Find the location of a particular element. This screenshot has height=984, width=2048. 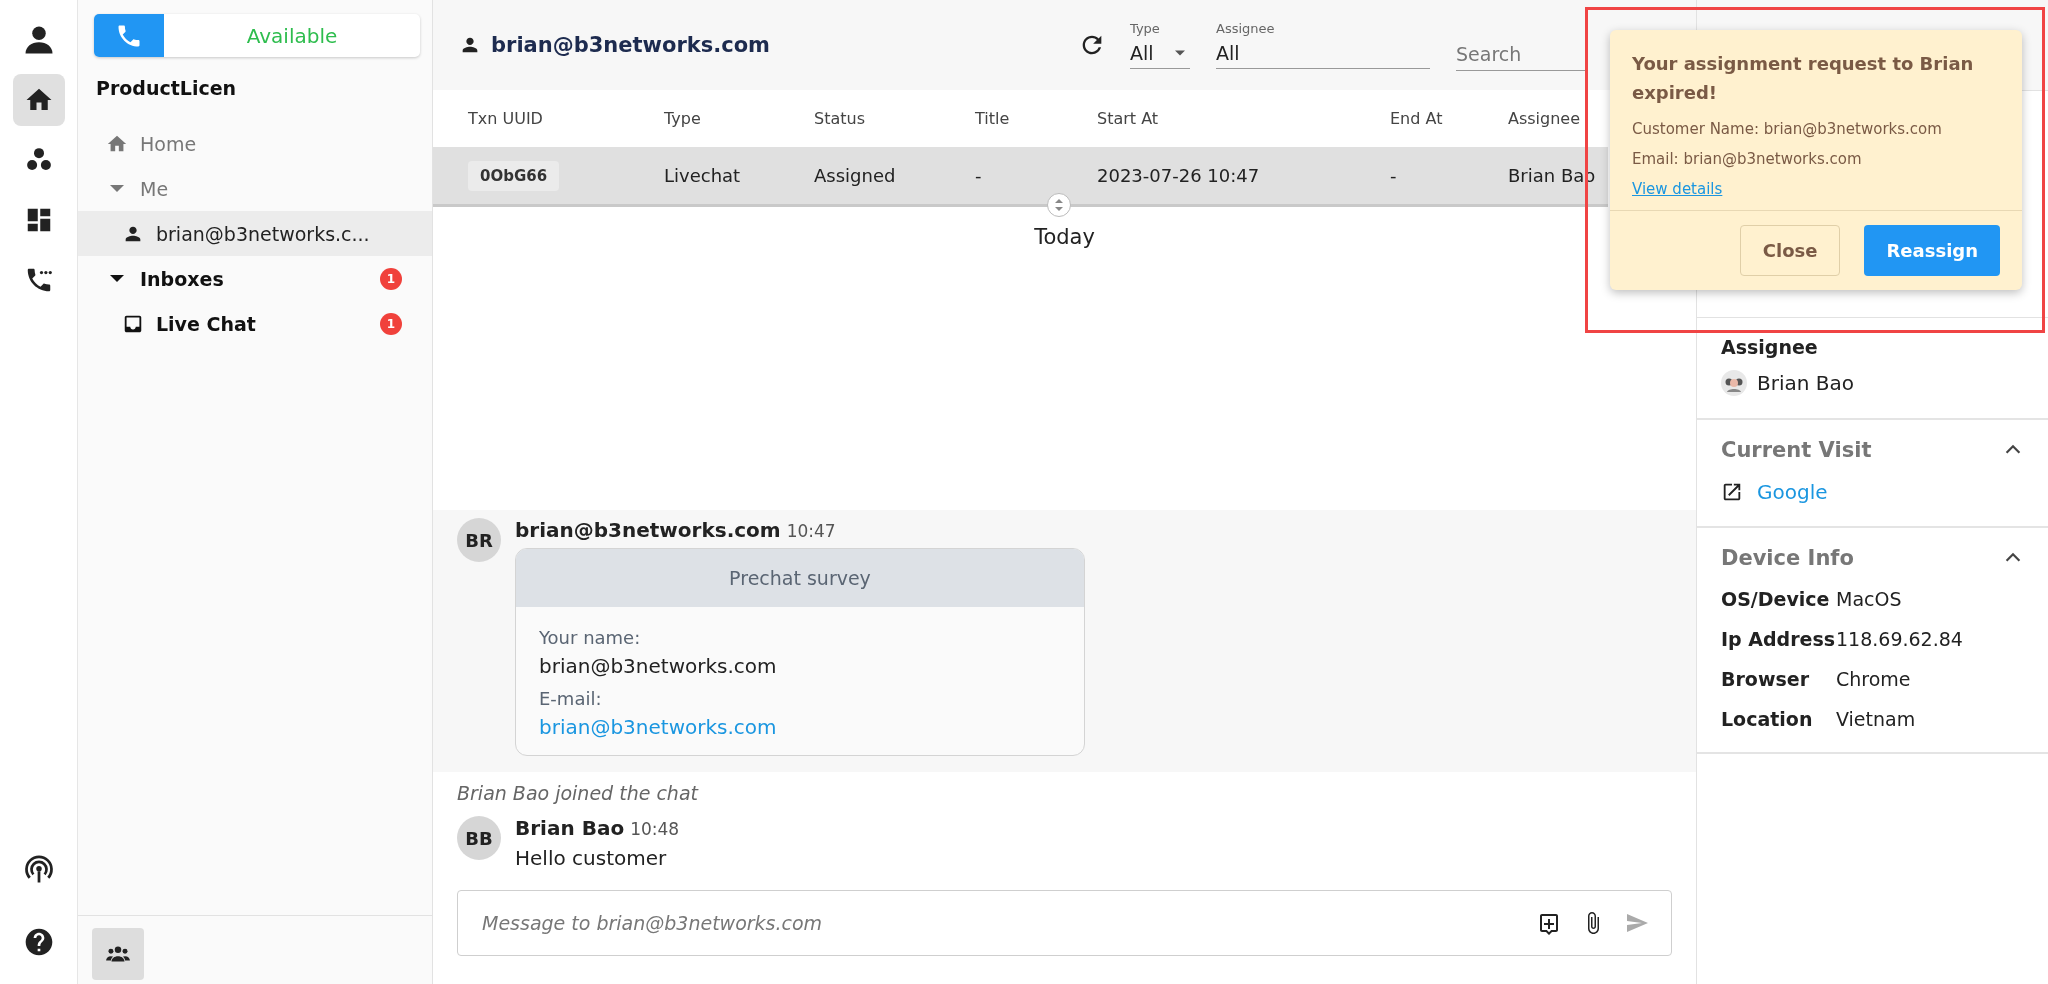

message-input: Message to brian@b3networks.com is located at coordinates (998, 923).